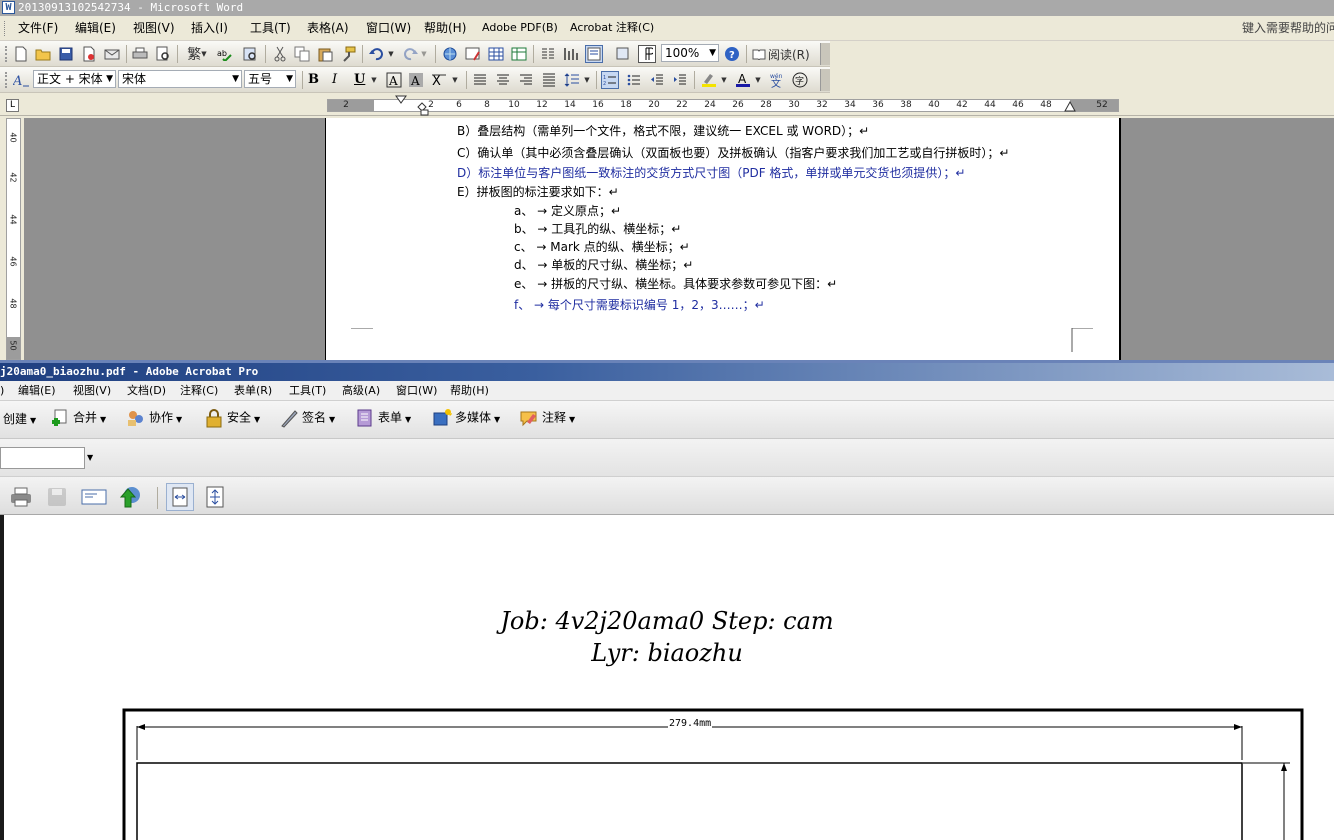 Image resolution: width=1334 pixels, height=840 pixels. Describe the element at coordinates (8, 7) in the screenshot. I see `word-app-icon: W` at that location.